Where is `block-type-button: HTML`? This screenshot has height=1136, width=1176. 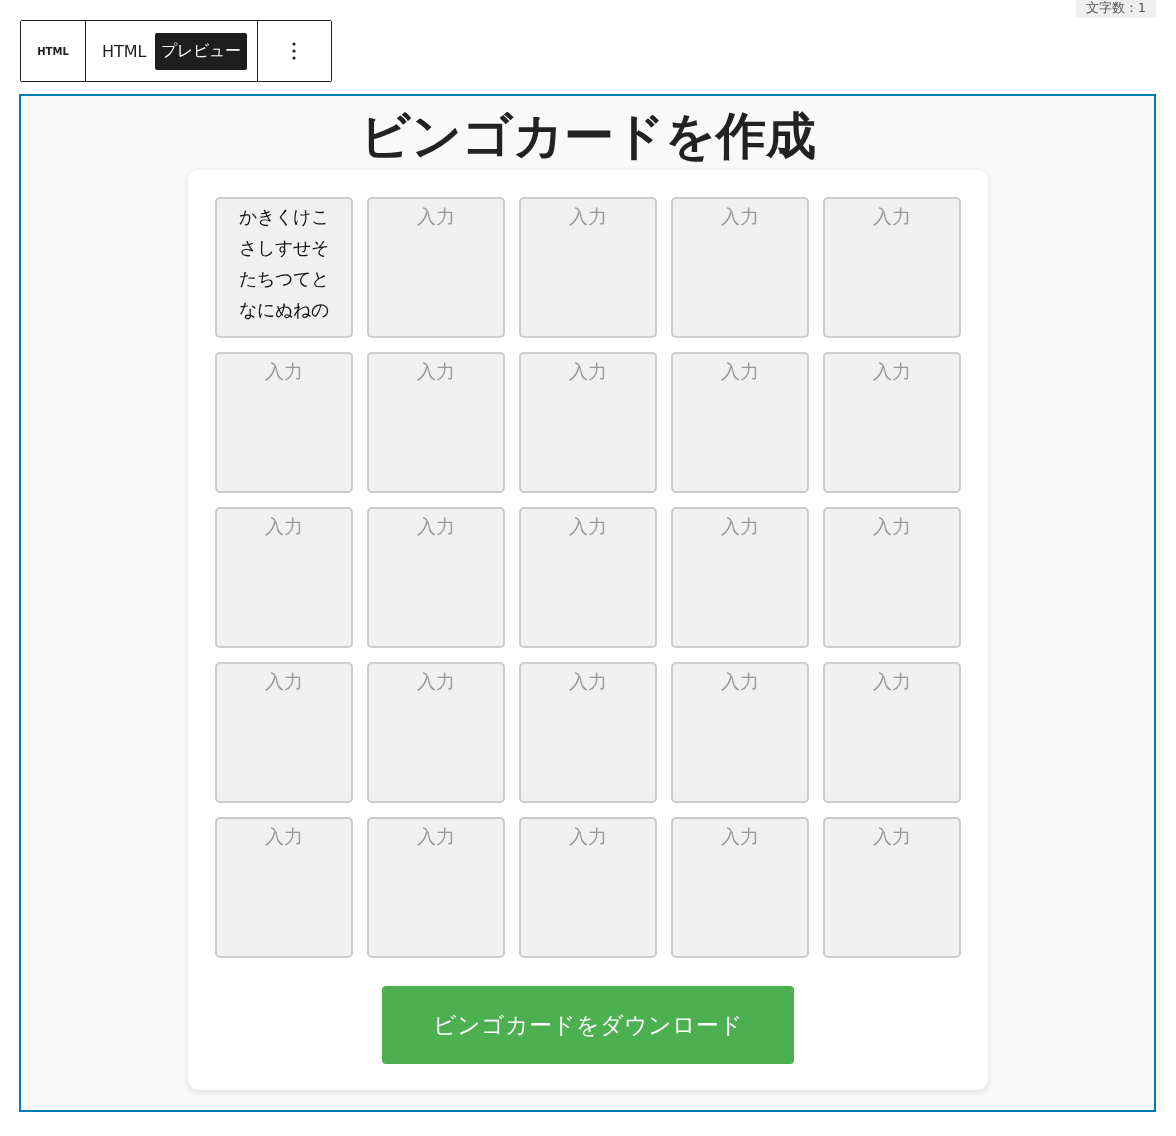
block-type-button: HTML is located at coordinates (53, 51).